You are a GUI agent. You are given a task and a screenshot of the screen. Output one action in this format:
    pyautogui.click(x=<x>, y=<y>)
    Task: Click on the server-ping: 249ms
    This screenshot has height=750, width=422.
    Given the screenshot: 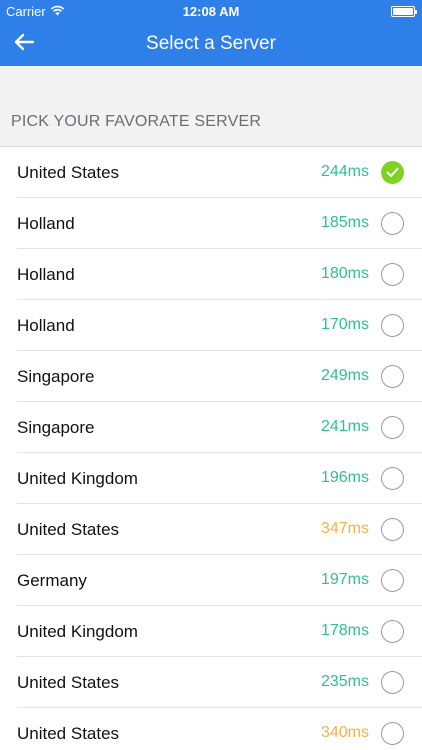 What is the action you would take?
    pyautogui.click(x=344, y=375)
    